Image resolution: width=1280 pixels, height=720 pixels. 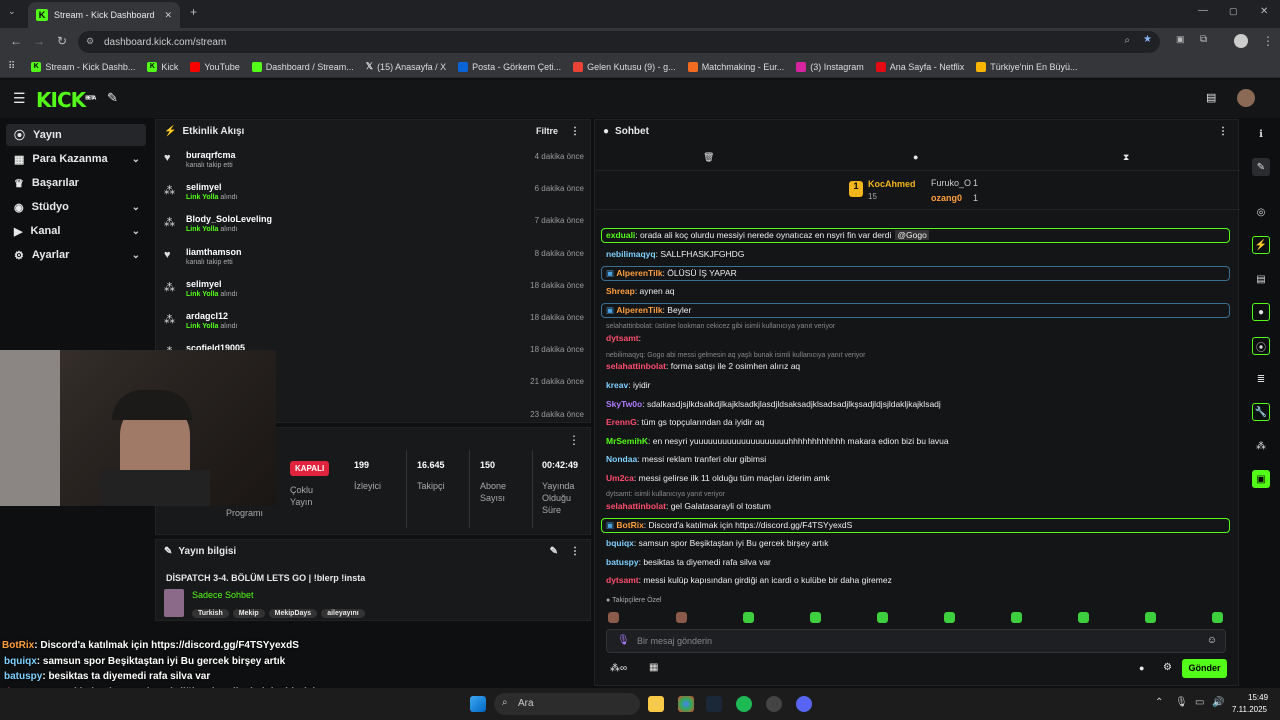 What do you see at coordinates (76, 135) in the screenshot?
I see `sidebar-item-yayin: ⦿ Yayın` at bounding box center [76, 135].